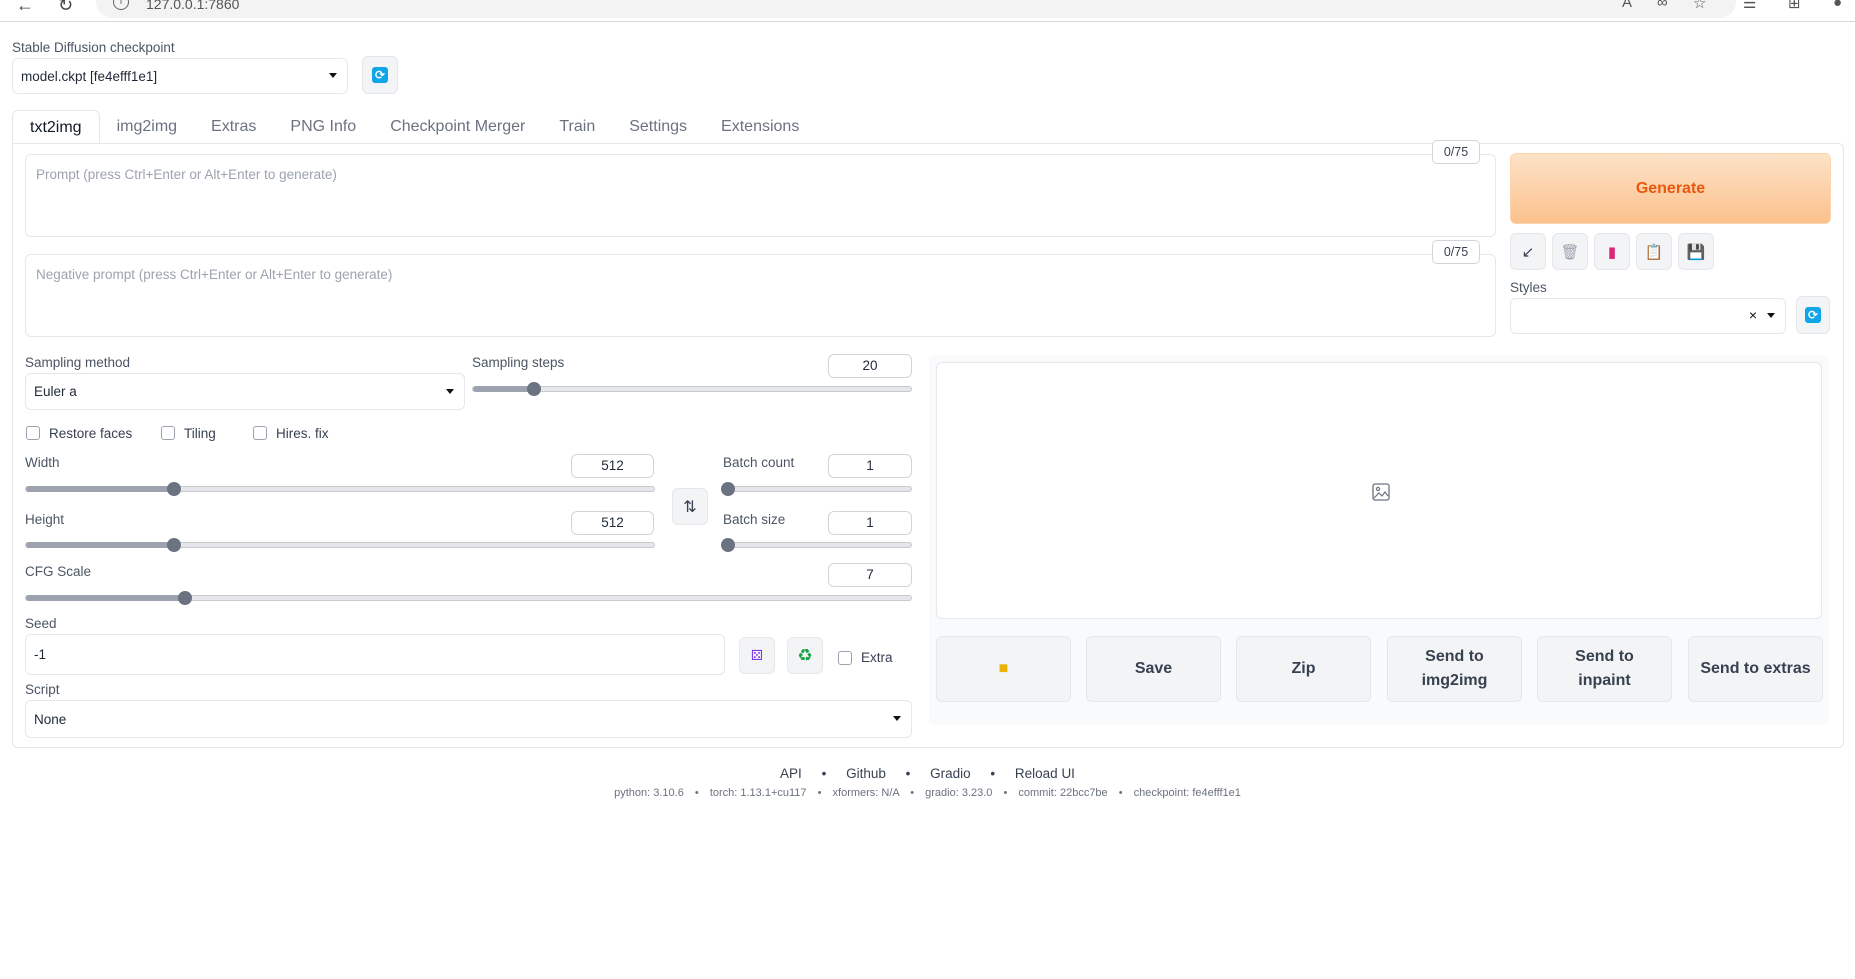 This screenshot has height=979, width=1855. Describe the element at coordinates (870, 466) in the screenshot. I see `batch-count-input: 1` at that location.